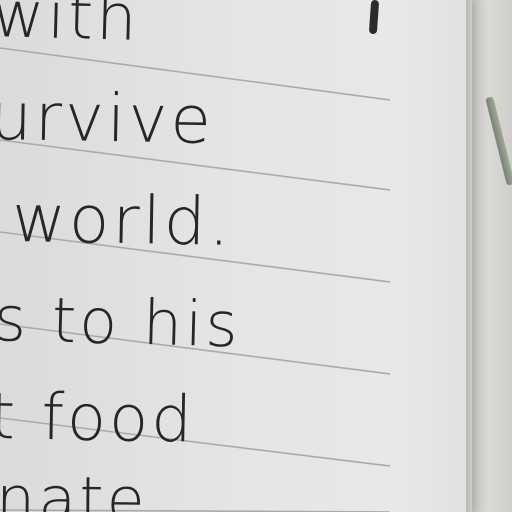 Image resolution: width=512 pixels, height=512 pixels. Describe the element at coordinates (121, 322) in the screenshot. I see `handwritten-line-4: s to his` at that location.